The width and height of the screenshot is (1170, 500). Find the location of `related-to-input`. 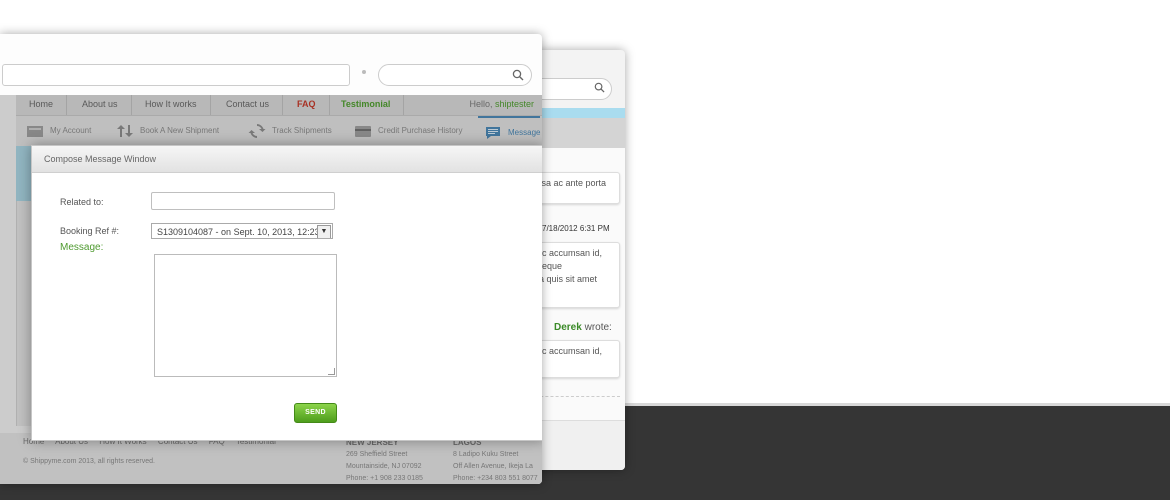

related-to-input is located at coordinates (243, 201).